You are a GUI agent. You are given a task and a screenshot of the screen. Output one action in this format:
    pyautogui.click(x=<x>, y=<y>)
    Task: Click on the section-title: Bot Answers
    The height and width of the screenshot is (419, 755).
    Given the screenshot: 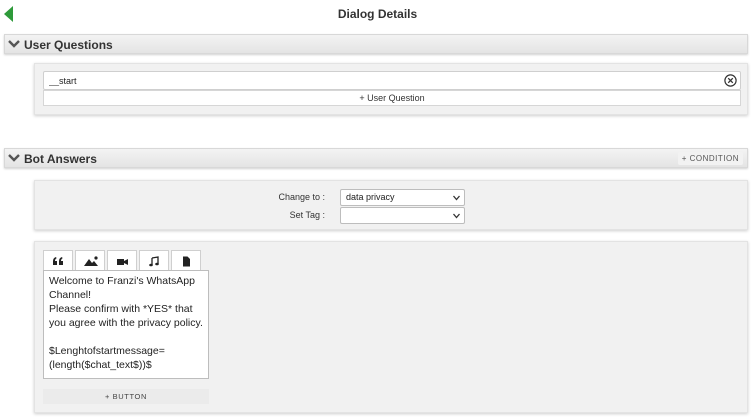 What is the action you would take?
    pyautogui.click(x=60, y=159)
    